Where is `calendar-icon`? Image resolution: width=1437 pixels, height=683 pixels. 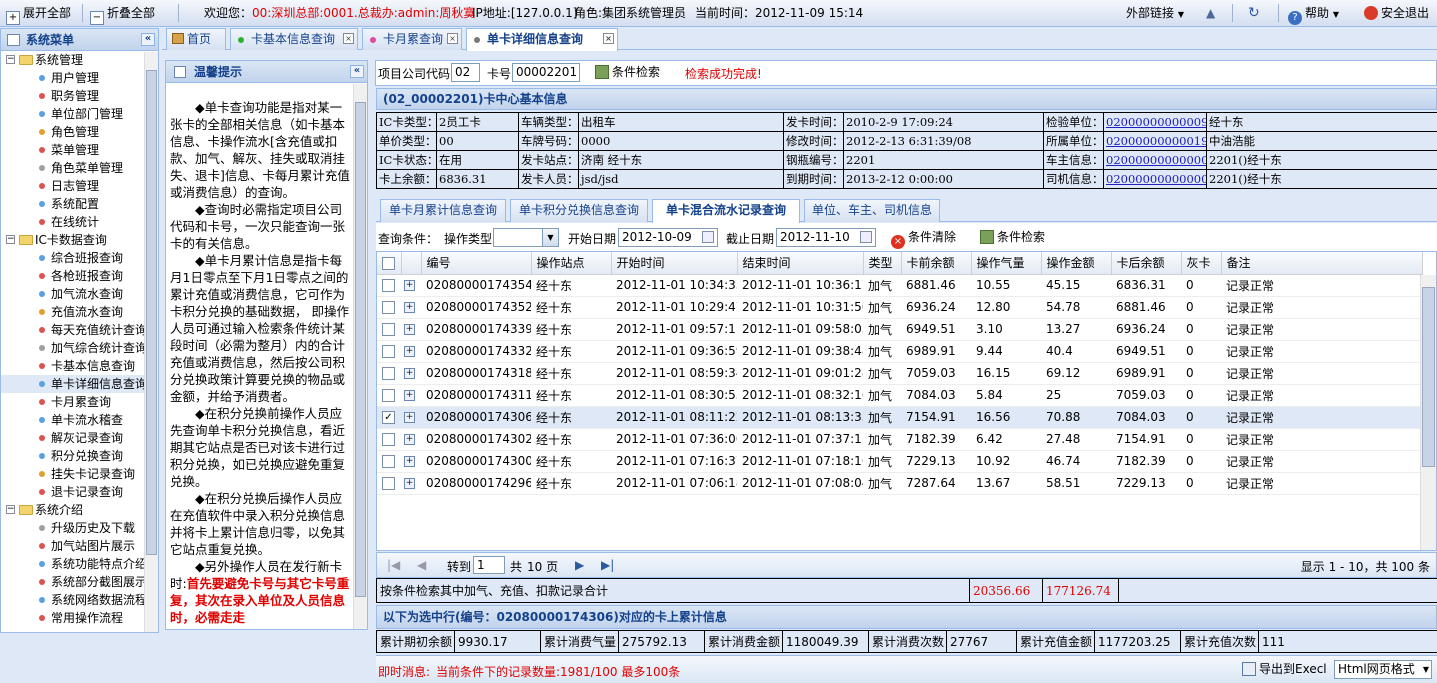
calendar-icon is located at coordinates (708, 237).